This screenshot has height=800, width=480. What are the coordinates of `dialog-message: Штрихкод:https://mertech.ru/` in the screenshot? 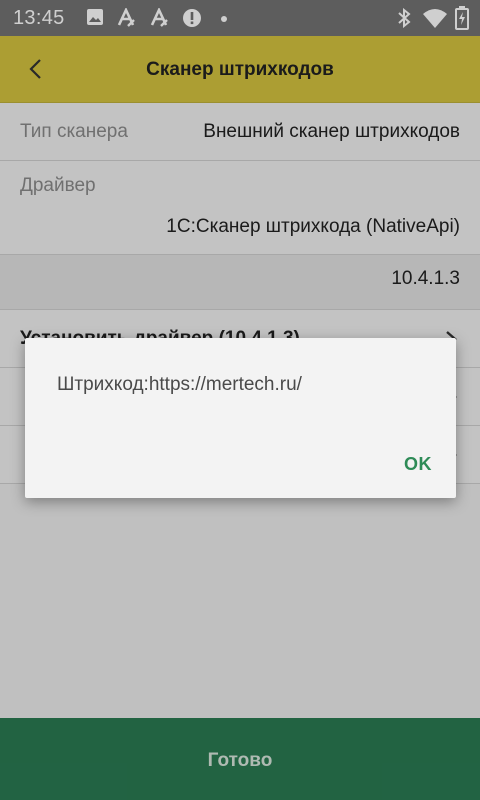 It's located at (179, 384).